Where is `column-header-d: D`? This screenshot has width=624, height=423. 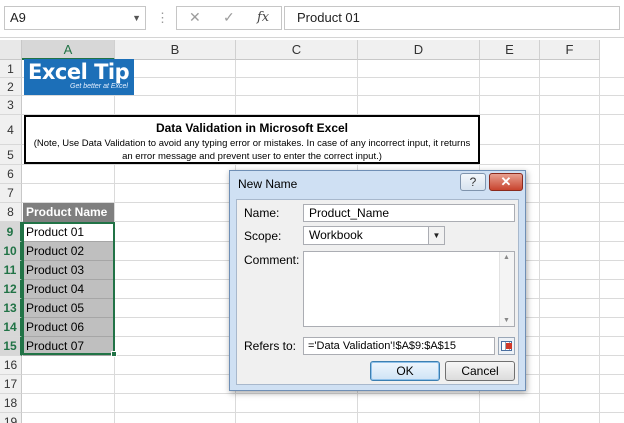
column-header-d: D is located at coordinates (419, 50).